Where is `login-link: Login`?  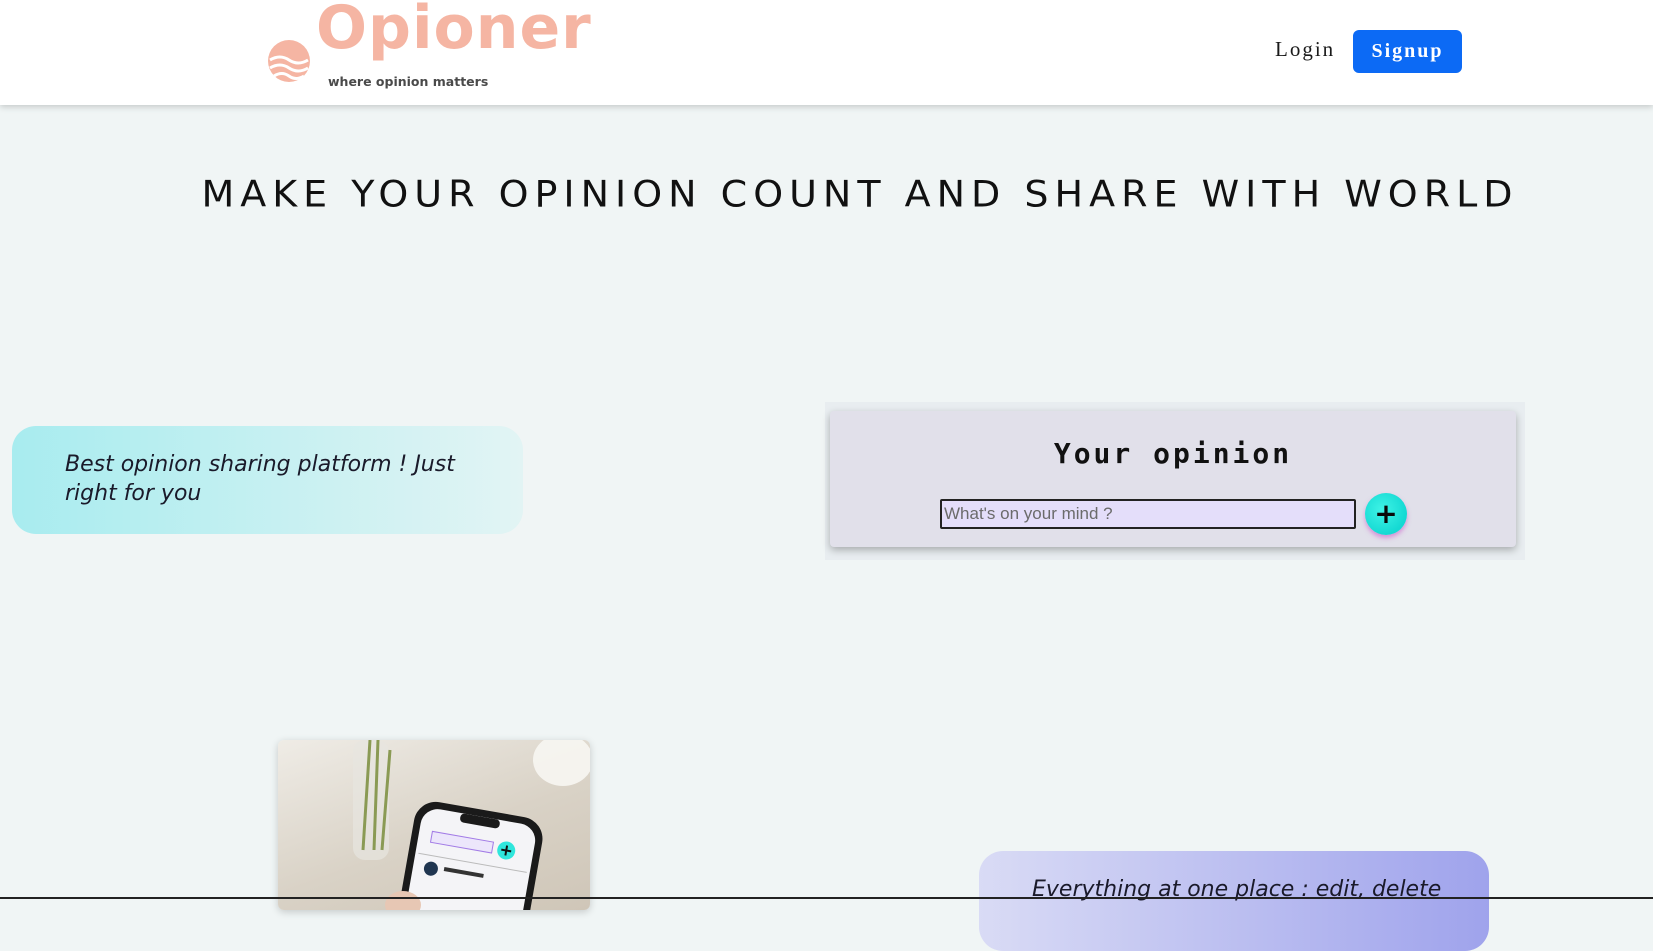 login-link: Login is located at coordinates (1305, 49).